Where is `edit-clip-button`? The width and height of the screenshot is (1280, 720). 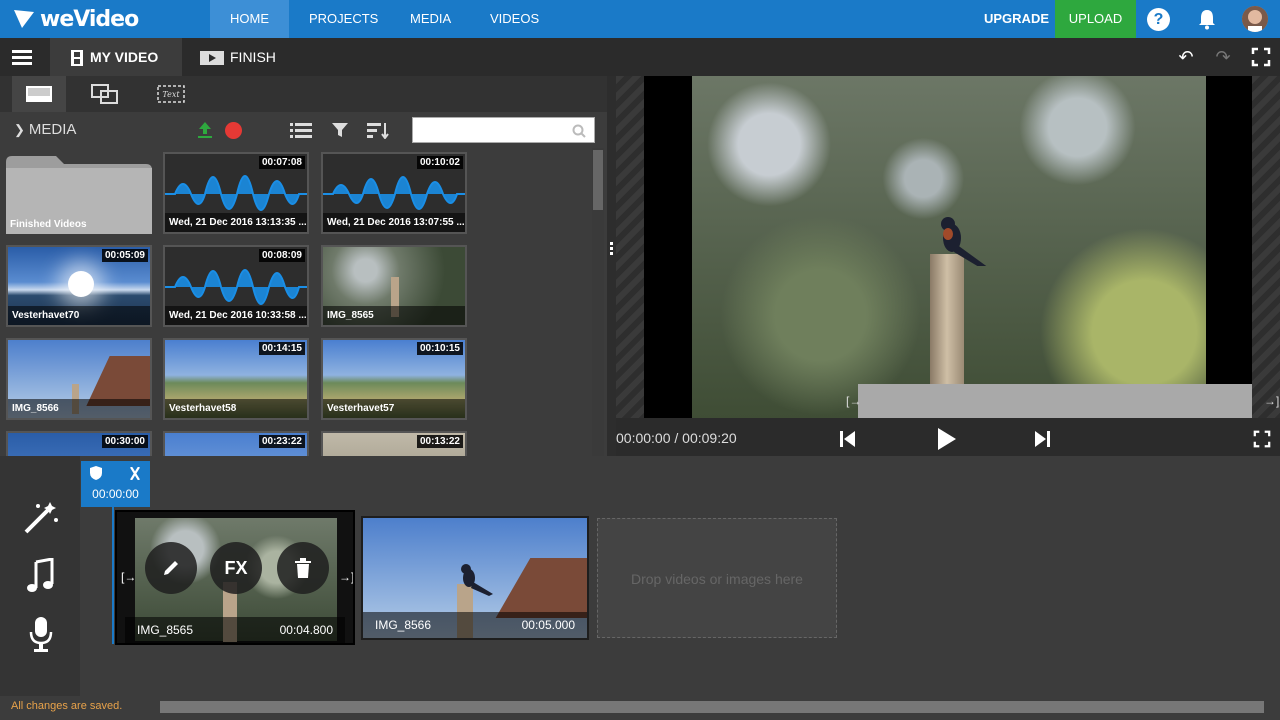
edit-clip-button is located at coordinates (171, 568).